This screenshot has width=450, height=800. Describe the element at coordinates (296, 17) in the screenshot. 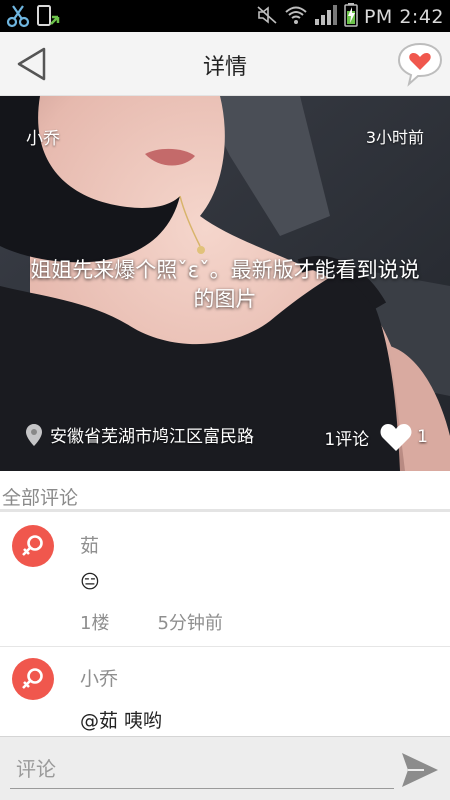

I see `wifi-icon` at that location.